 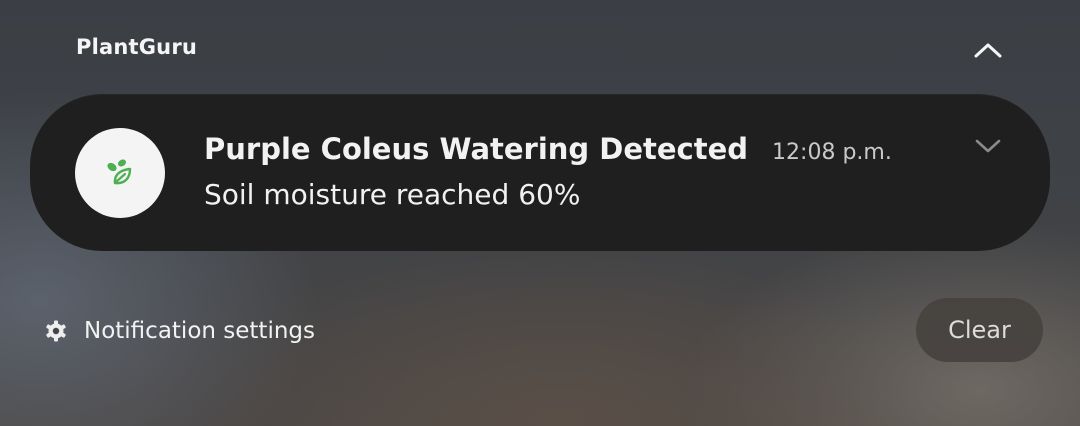 I want to click on notification-settings-label: Notification settings, so click(x=199, y=331).